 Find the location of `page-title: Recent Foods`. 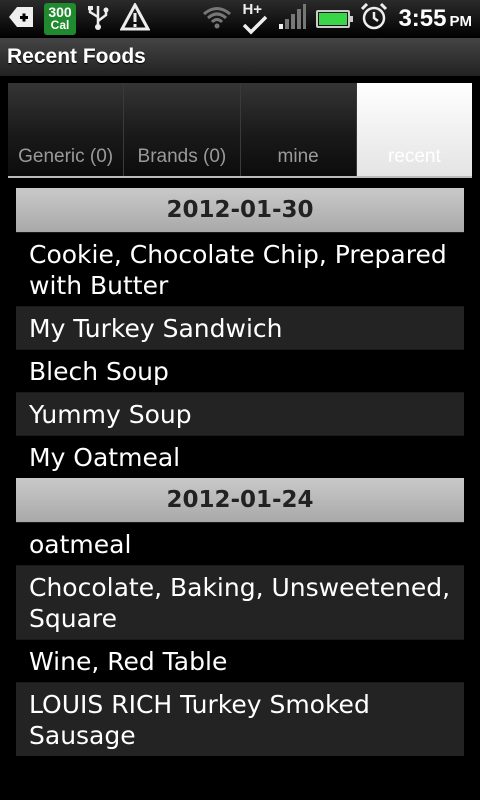

page-title: Recent Foods is located at coordinates (76, 56).